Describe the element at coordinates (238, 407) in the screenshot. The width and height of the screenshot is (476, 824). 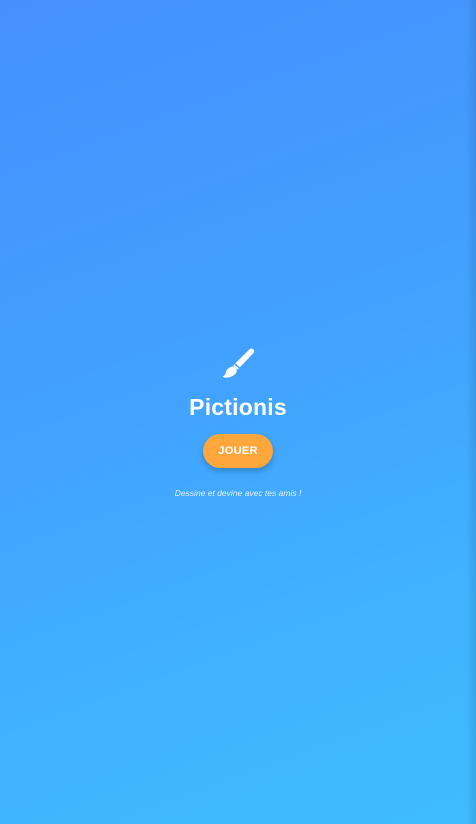
I see `app-title: Pictionis` at that location.